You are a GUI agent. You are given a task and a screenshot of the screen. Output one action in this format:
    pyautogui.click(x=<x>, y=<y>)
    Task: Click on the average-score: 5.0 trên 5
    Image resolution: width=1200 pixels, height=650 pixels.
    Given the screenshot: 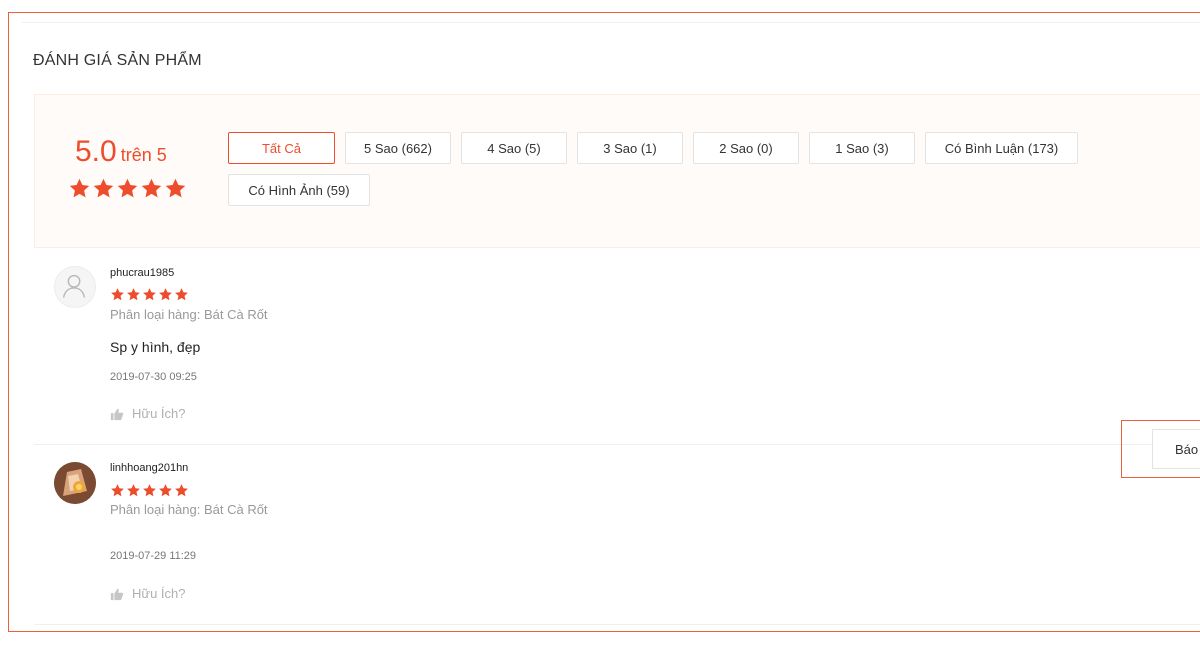 What is the action you would take?
    pyautogui.click(x=121, y=152)
    